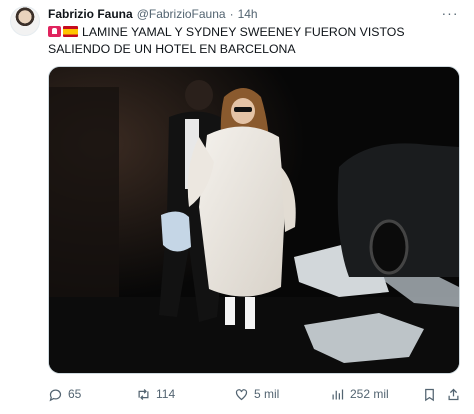 The height and width of the screenshot is (414, 474). I want to click on tweet-actions: 65 114 5 mil 252 mil, so click(256, 394).